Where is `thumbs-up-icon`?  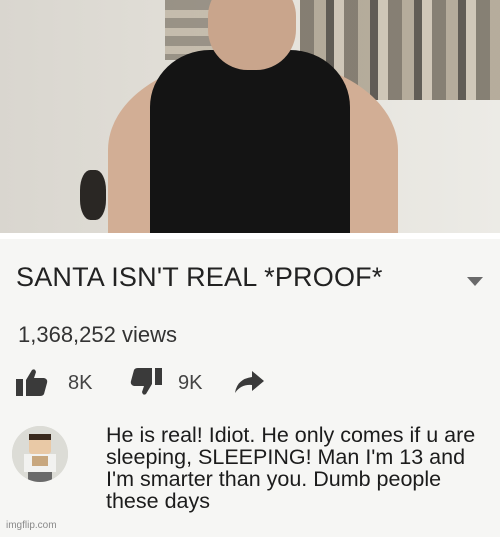 thumbs-up-icon is located at coordinates (32, 384).